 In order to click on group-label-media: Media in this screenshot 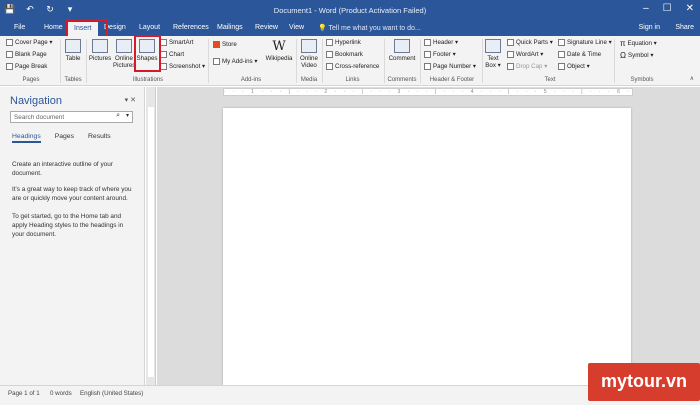, I will do `click(309, 80)`.